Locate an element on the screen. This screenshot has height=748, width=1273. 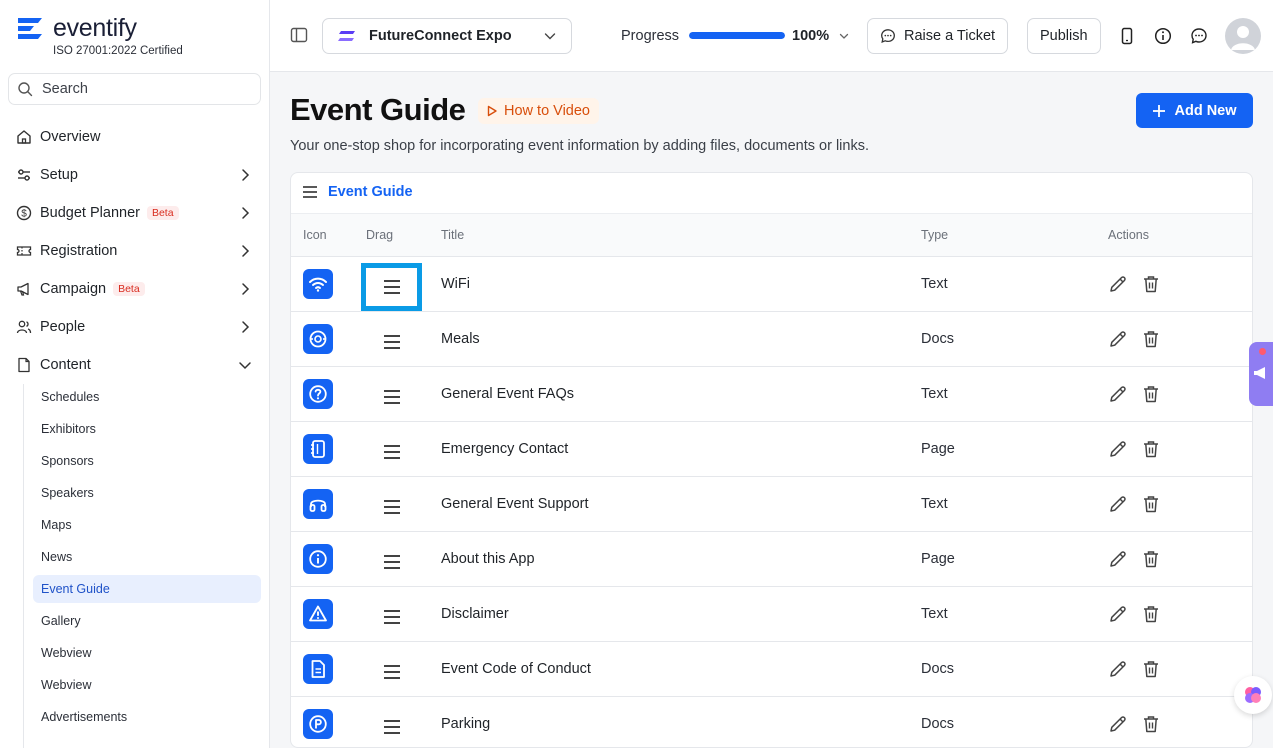
how-to-video-link: How to Video is located at coordinates (538, 111).